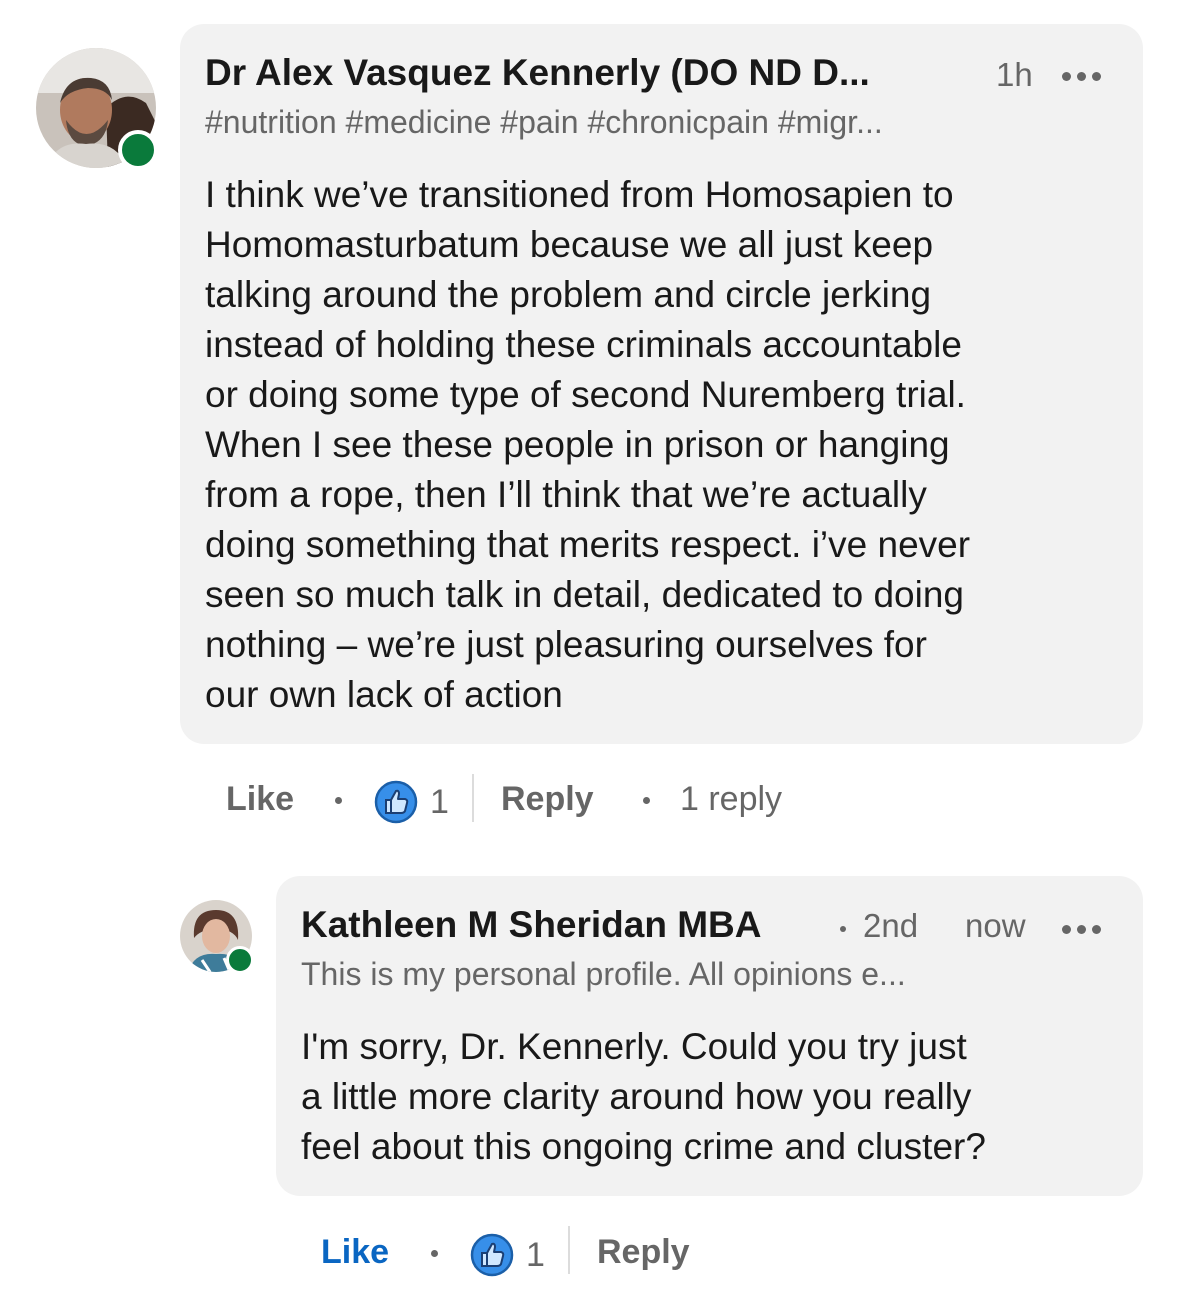 This screenshot has height=1295, width=1179. I want to click on connection-degree: 2nd, so click(891, 925).